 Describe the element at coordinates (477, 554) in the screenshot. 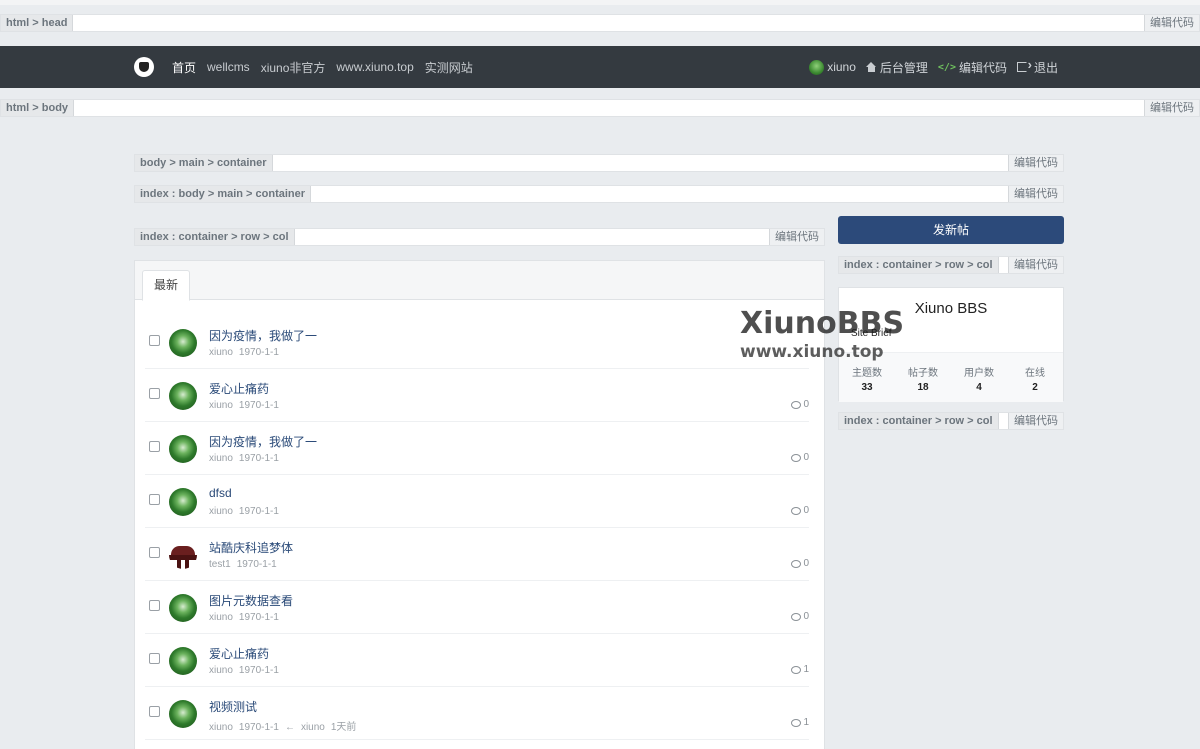

I see `thread-row: 站酷庆科追梦体 test1 1970-1-1 0` at that location.